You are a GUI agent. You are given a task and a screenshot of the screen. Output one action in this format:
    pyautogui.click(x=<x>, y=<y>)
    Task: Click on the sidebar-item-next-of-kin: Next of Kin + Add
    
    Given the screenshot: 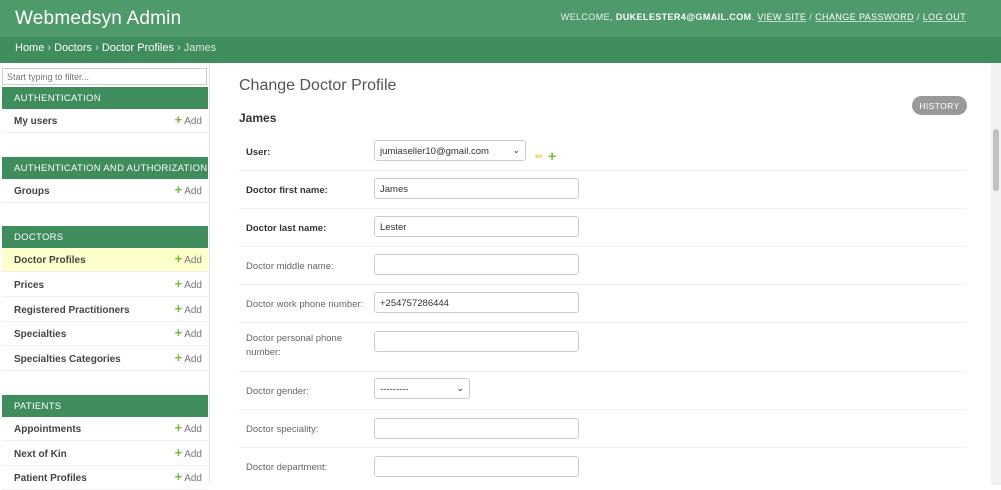 What is the action you would take?
    pyautogui.click(x=105, y=454)
    